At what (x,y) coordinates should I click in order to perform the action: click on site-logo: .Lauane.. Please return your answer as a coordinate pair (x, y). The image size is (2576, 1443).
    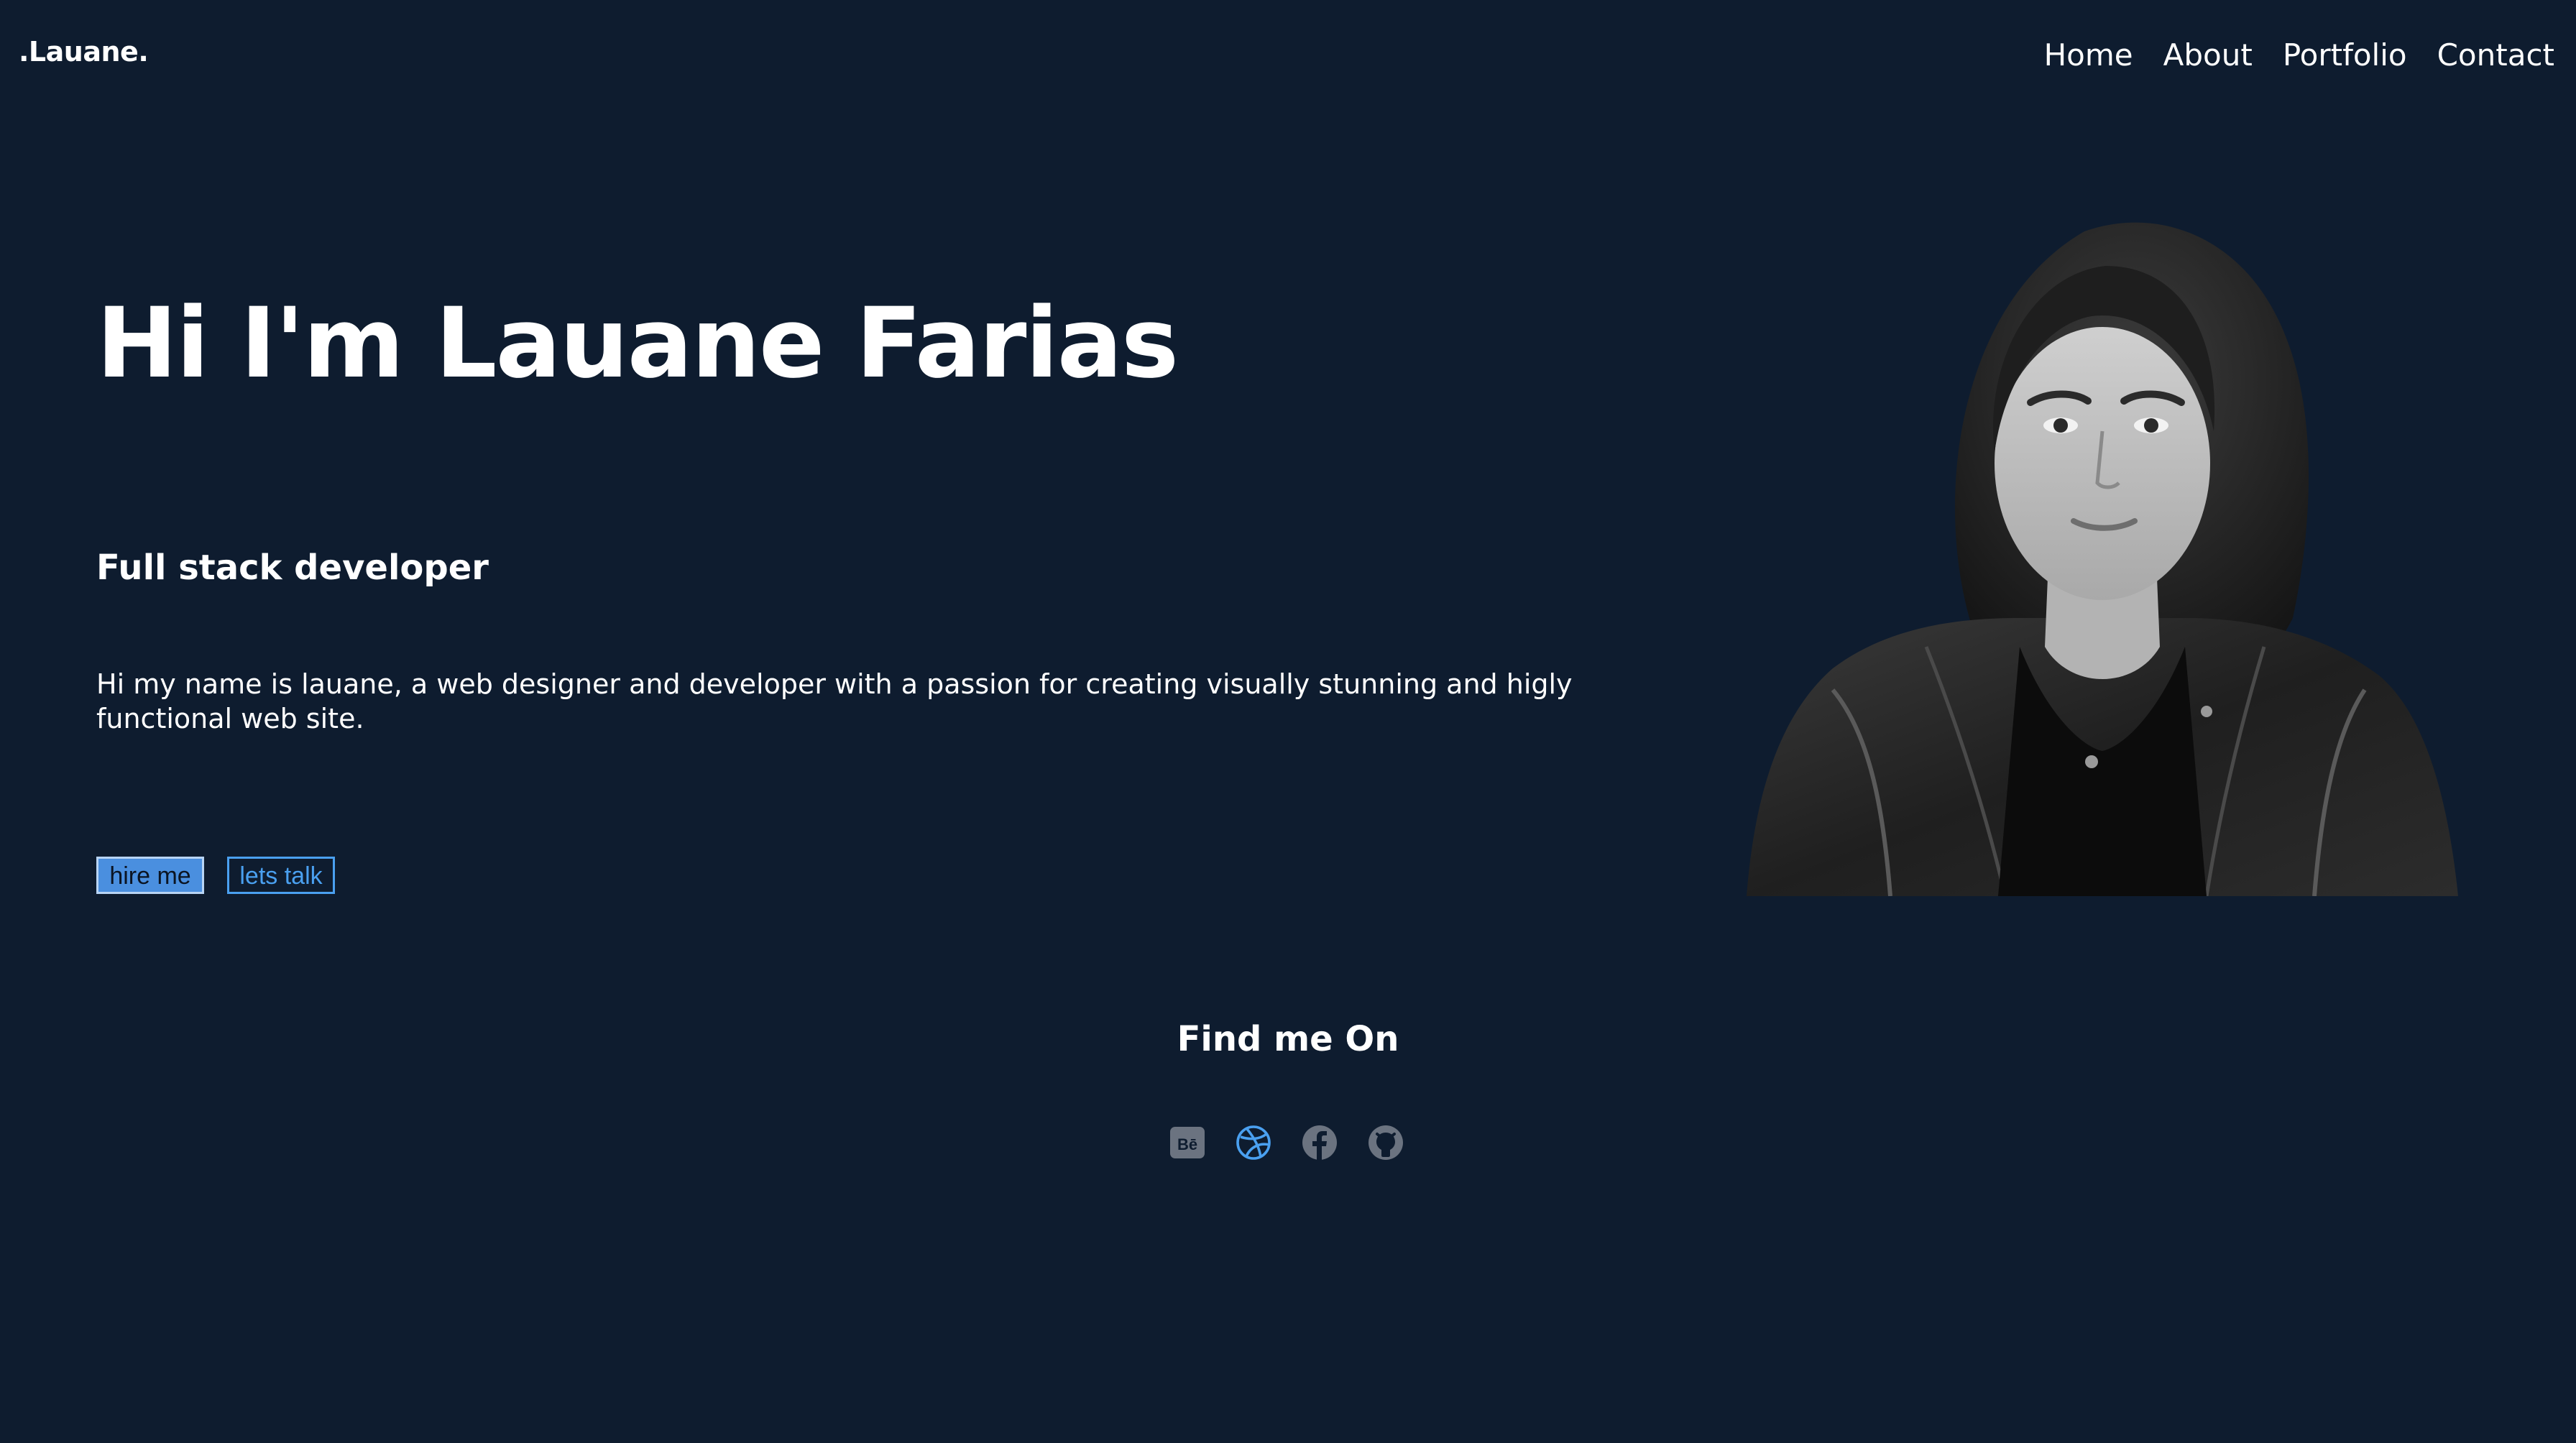
    Looking at the image, I should click on (84, 52).